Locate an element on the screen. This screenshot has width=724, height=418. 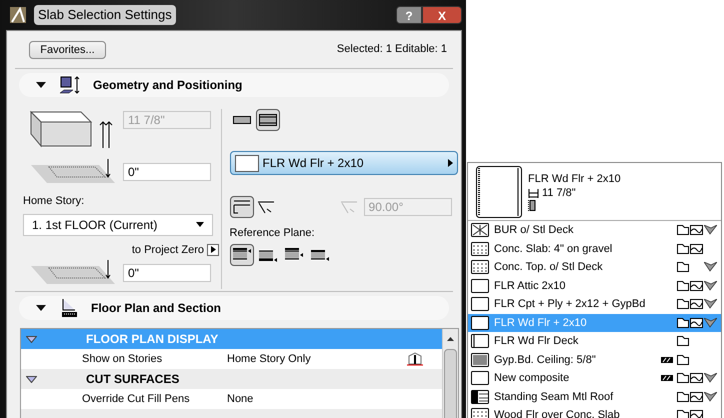
skin-layer-icon is located at coordinates (532, 205).